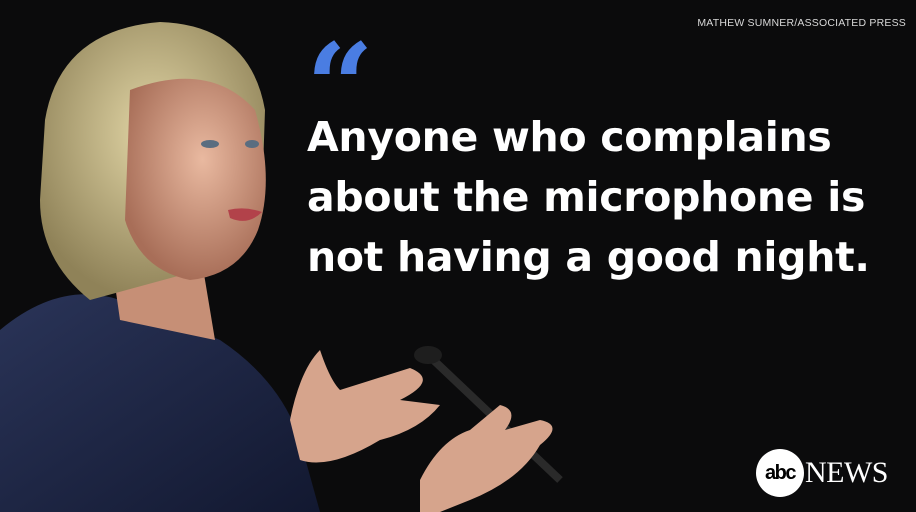 The height and width of the screenshot is (512, 916). I want to click on quote-line: not having a good night., so click(588, 257).